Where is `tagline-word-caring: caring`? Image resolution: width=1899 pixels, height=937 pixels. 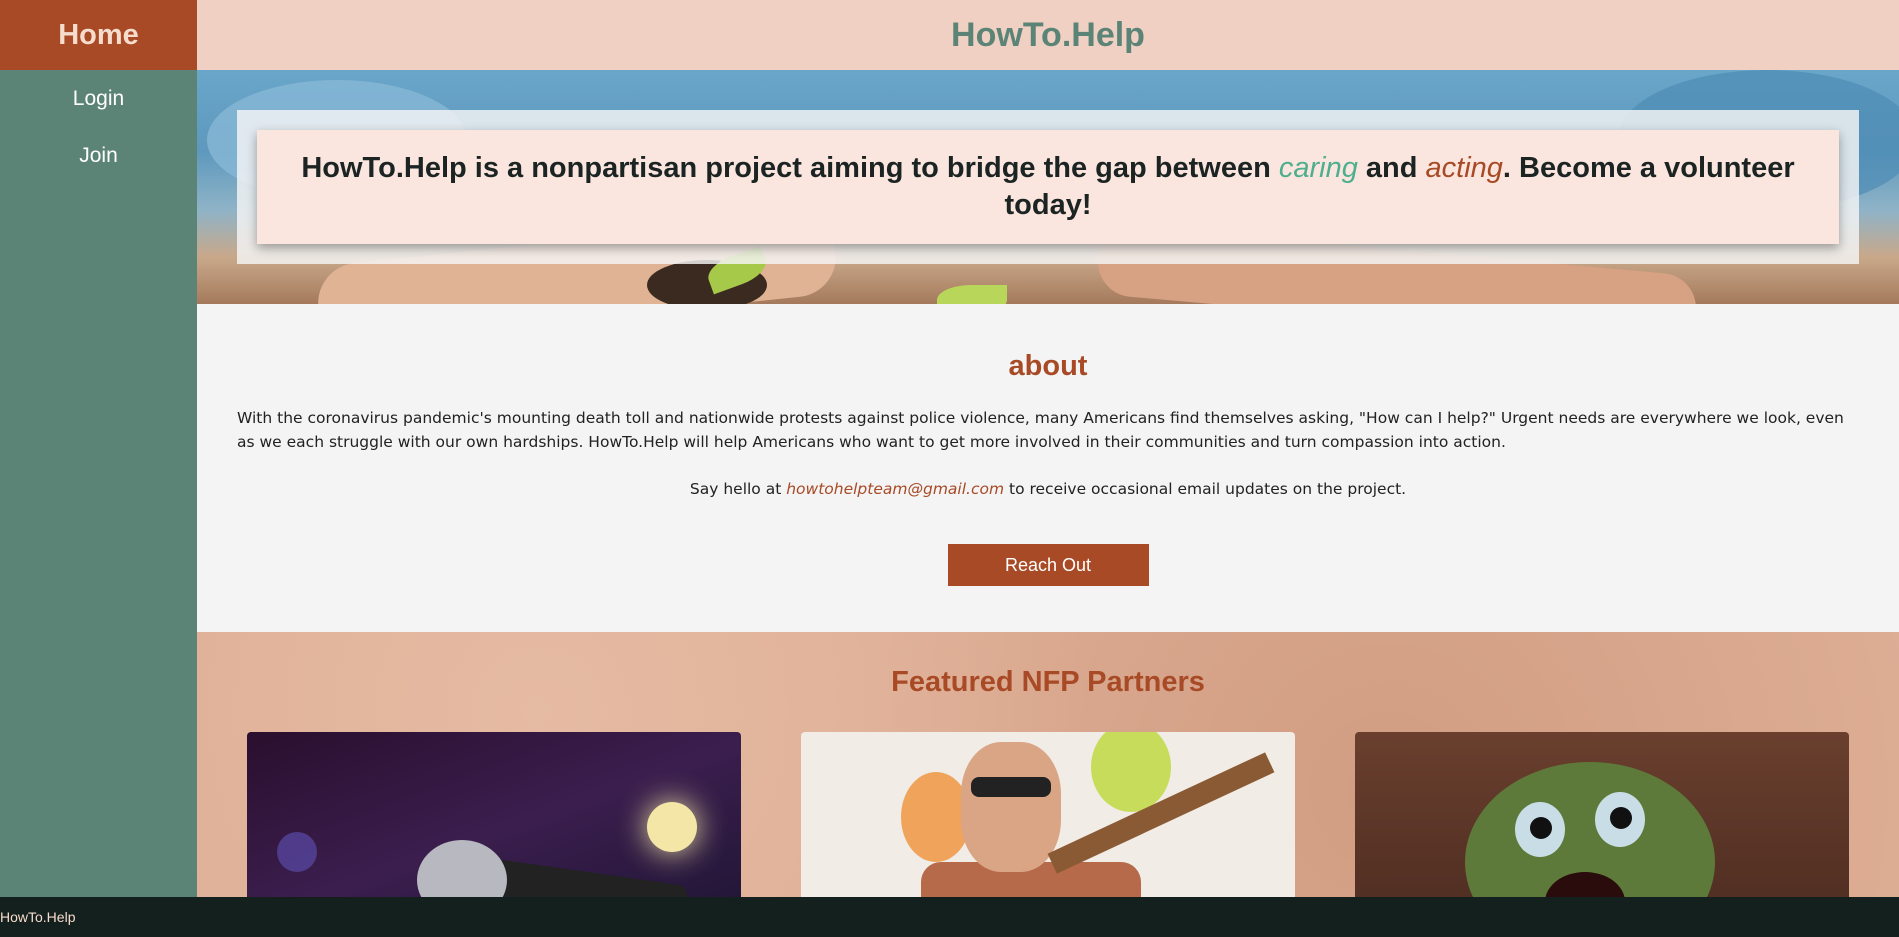
tagline-word-caring: caring is located at coordinates (1318, 168).